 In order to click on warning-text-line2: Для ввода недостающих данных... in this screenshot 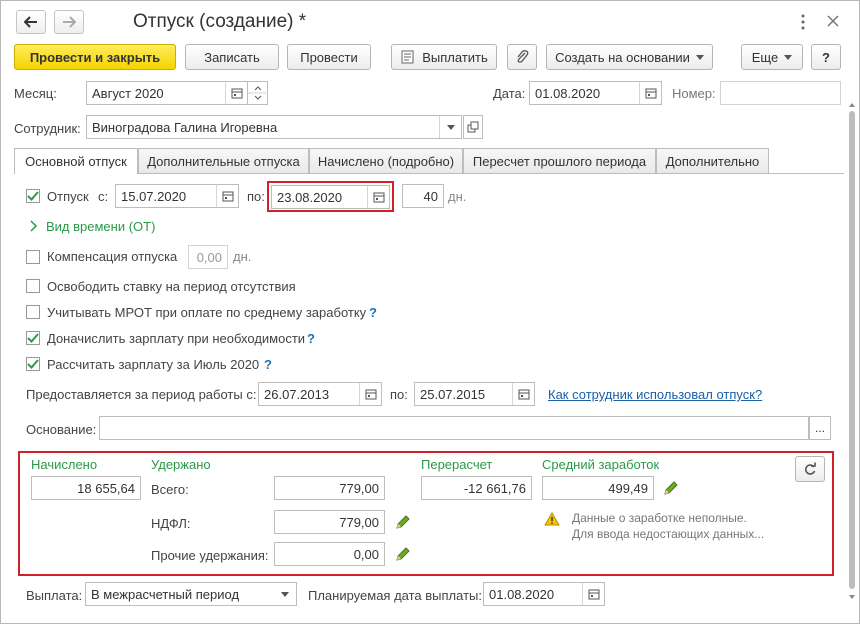, I will do `click(668, 534)`.